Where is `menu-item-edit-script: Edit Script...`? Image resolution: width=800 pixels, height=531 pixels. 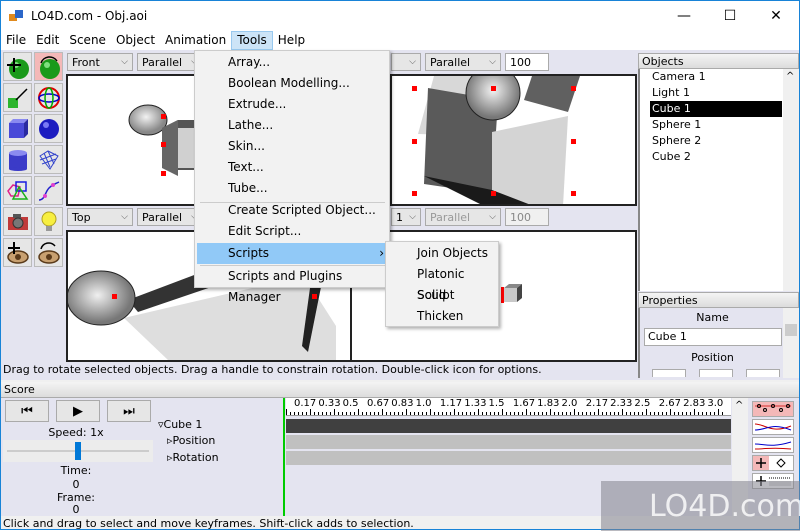 menu-item-edit-script: Edit Script... is located at coordinates (292, 231).